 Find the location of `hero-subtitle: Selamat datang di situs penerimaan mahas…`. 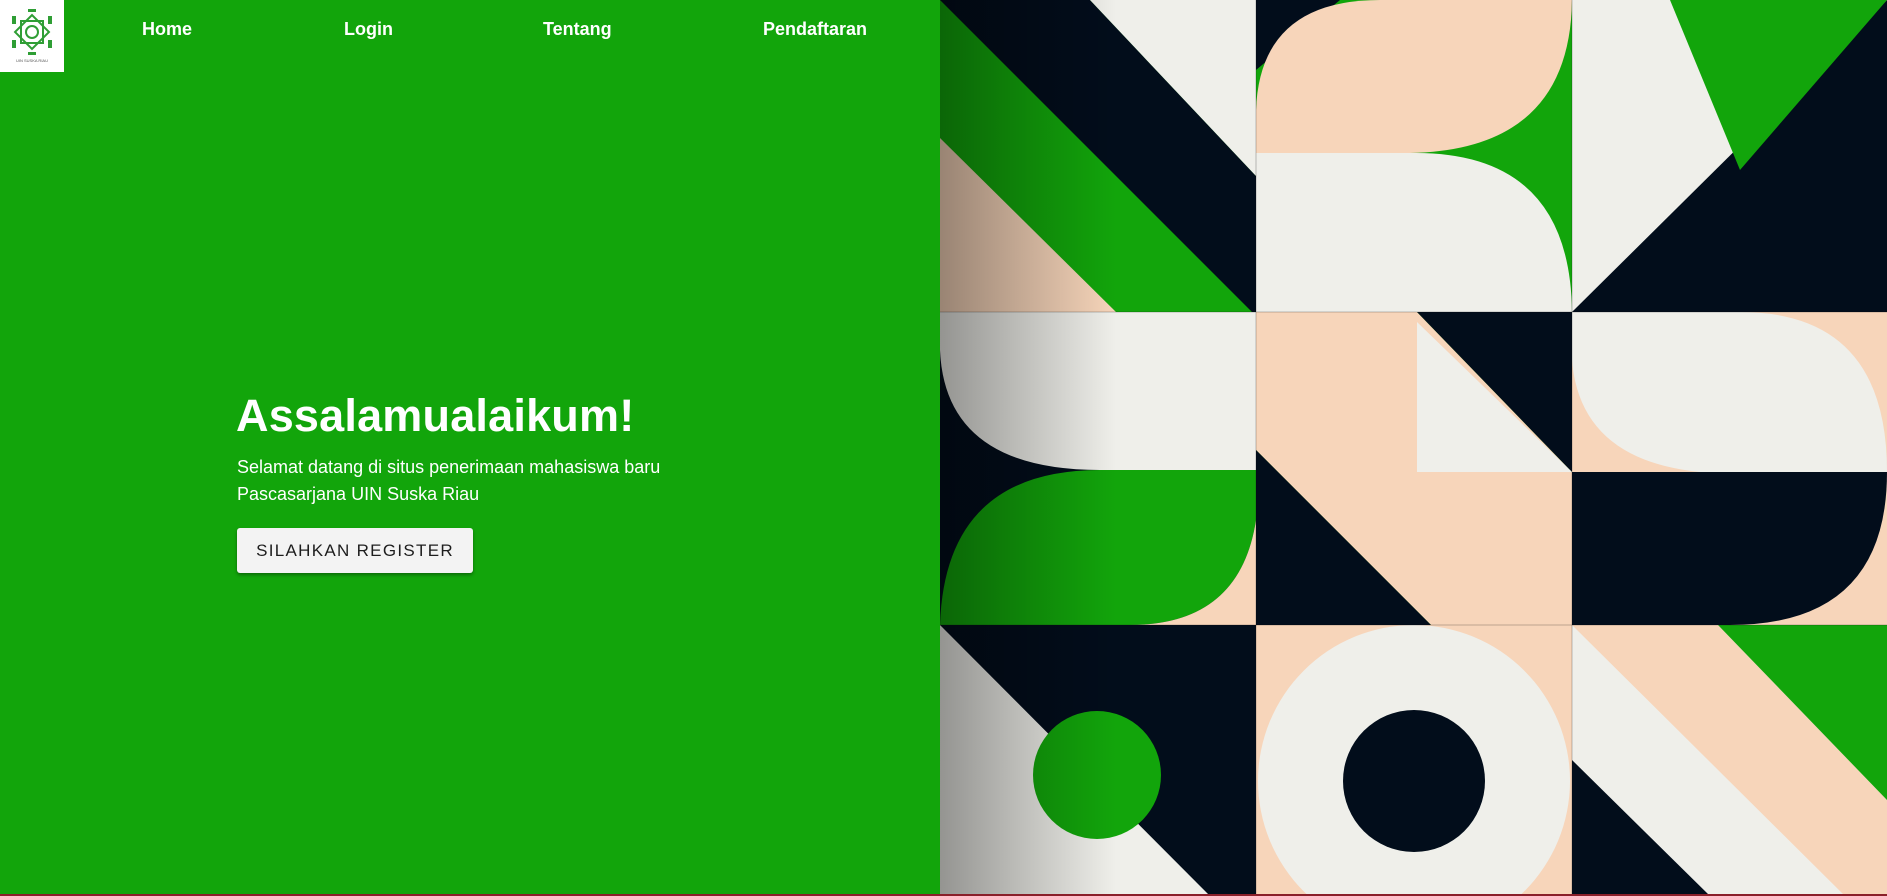

hero-subtitle: Selamat datang di situs penerimaan mahas… is located at coordinates (449, 480).